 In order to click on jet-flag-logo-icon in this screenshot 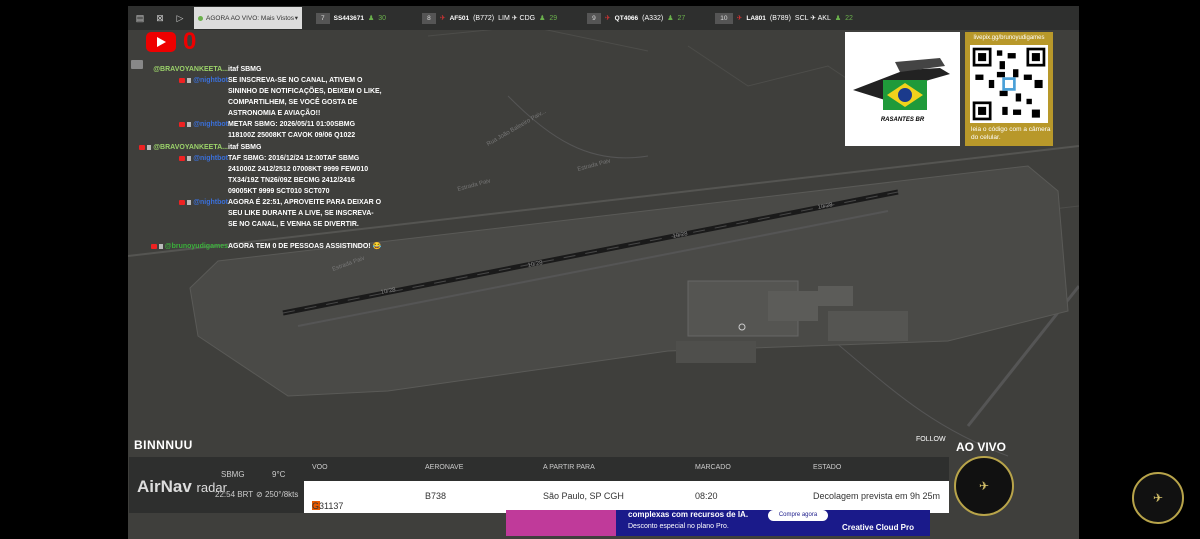, I will do `click(901, 84)`.